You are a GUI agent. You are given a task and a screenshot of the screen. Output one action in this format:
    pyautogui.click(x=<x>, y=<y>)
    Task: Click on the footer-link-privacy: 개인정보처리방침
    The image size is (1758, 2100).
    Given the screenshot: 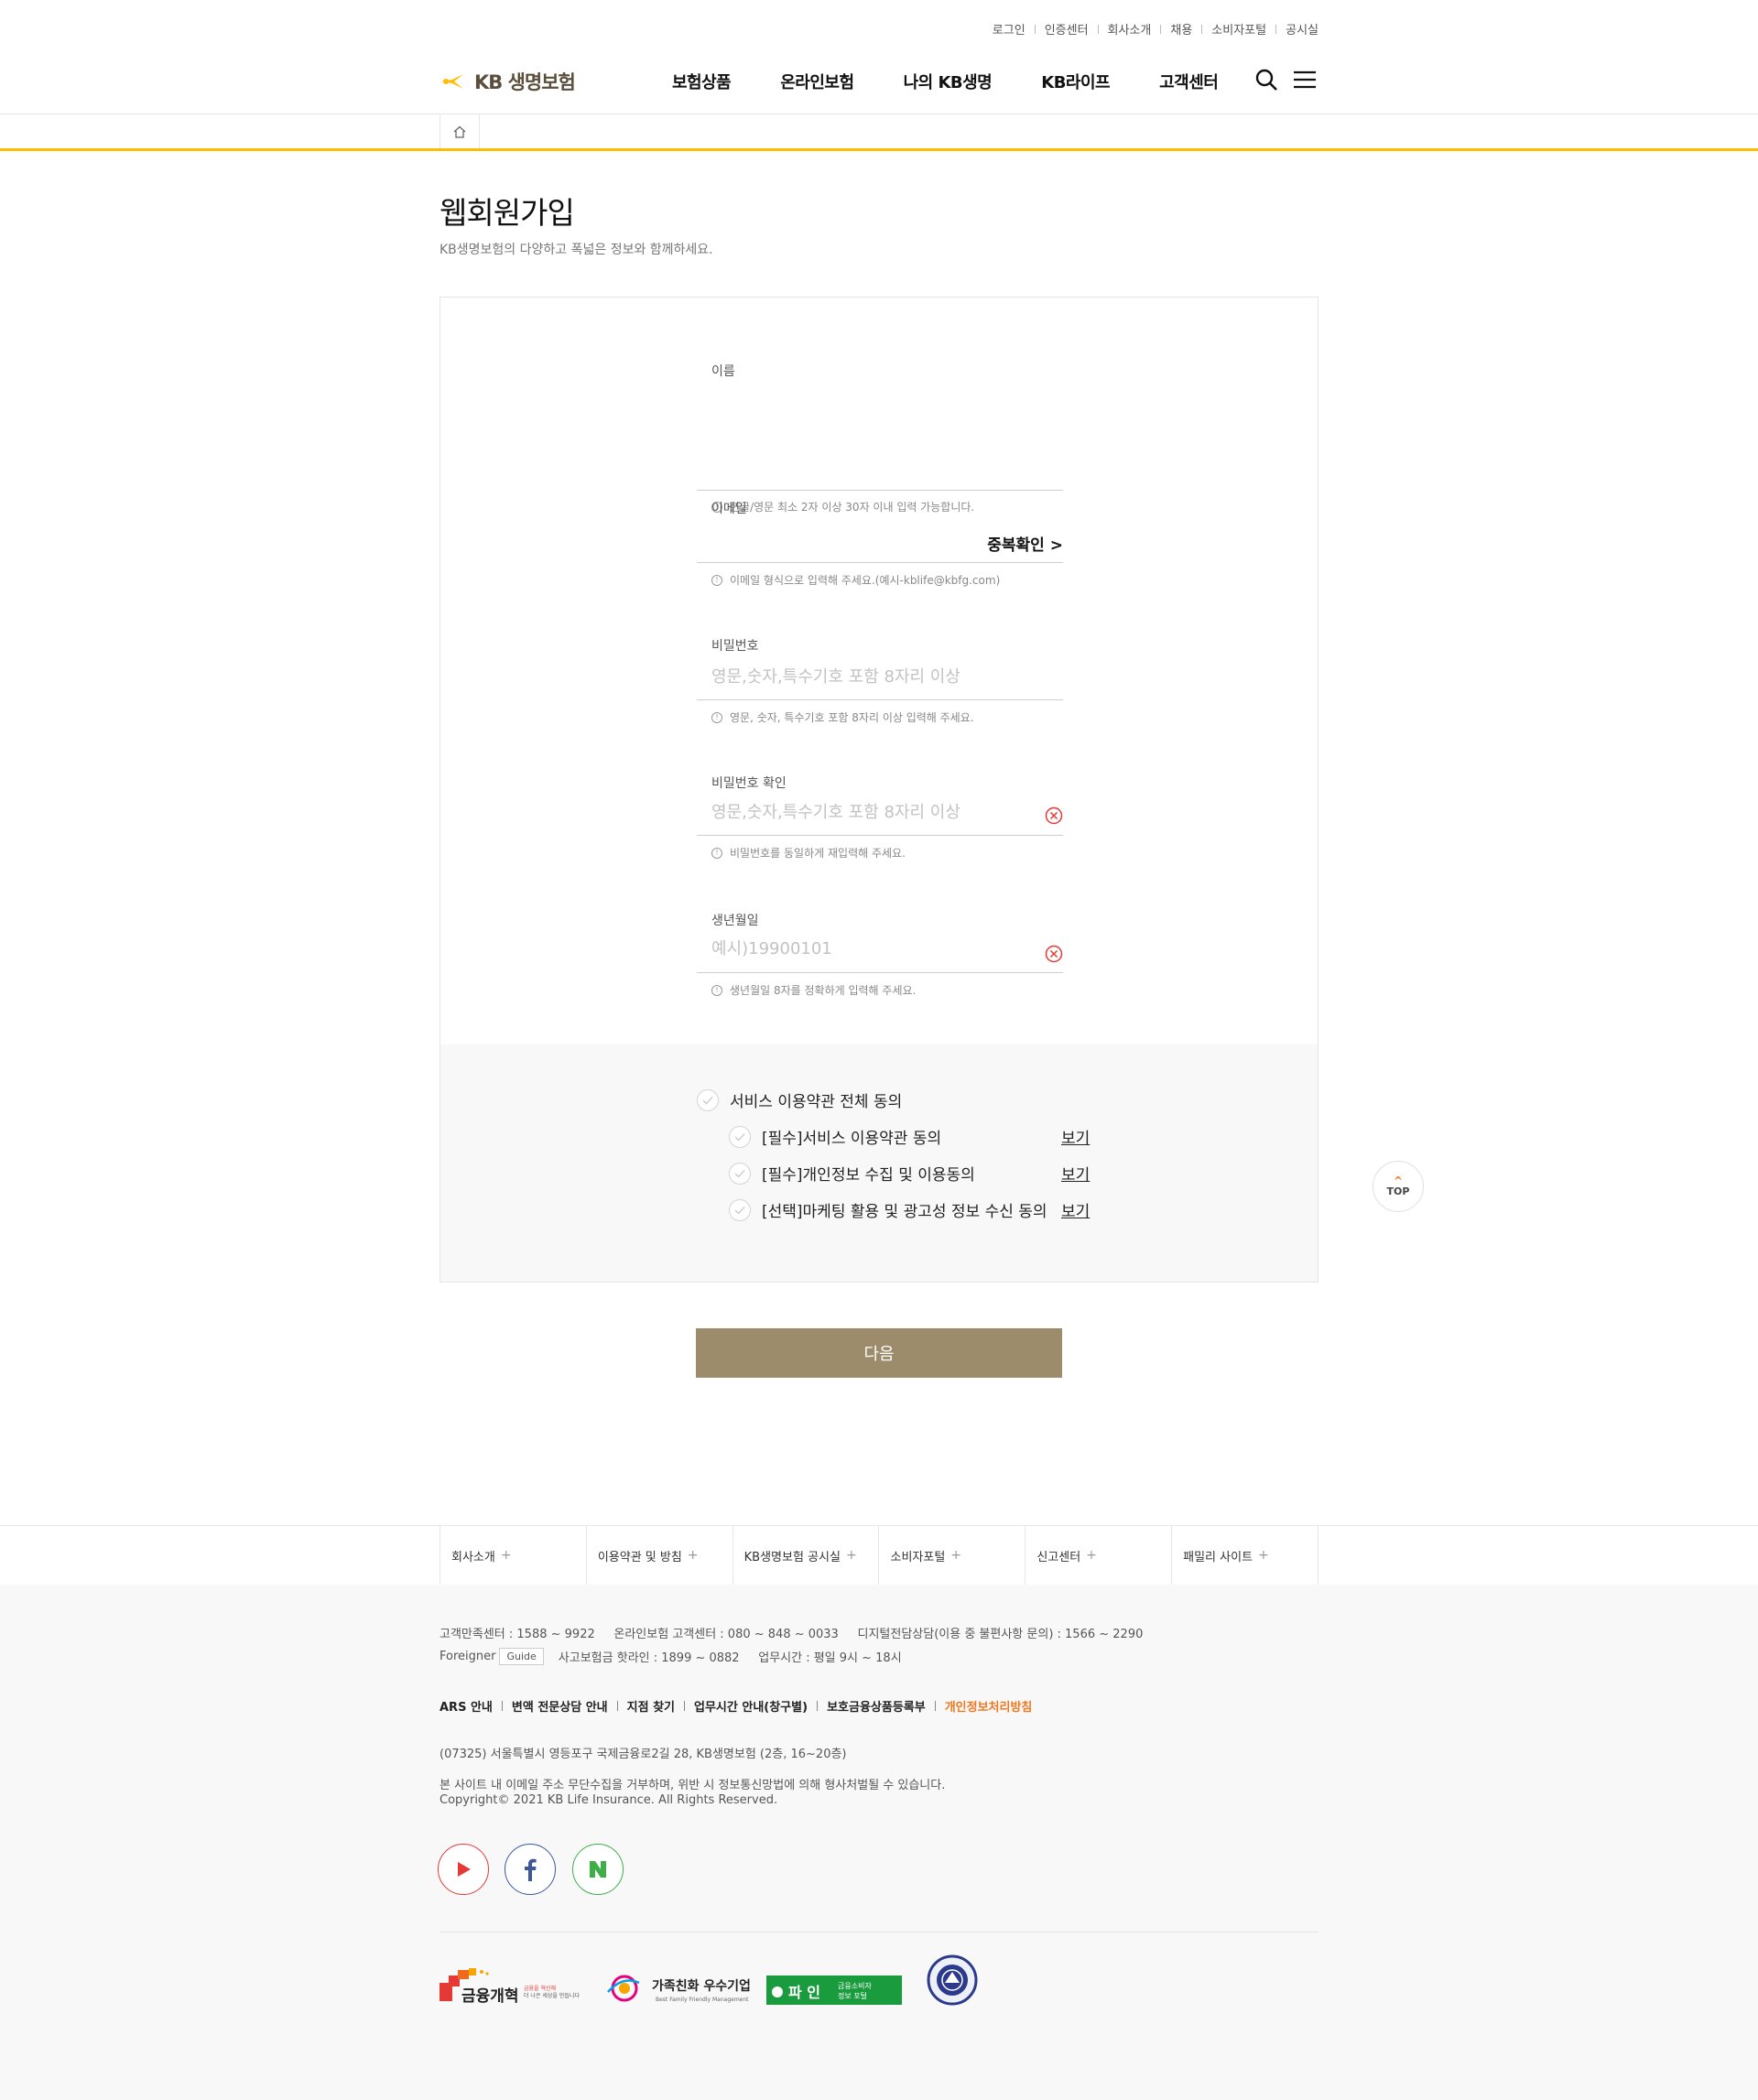 What is the action you would take?
    pyautogui.click(x=989, y=1706)
    